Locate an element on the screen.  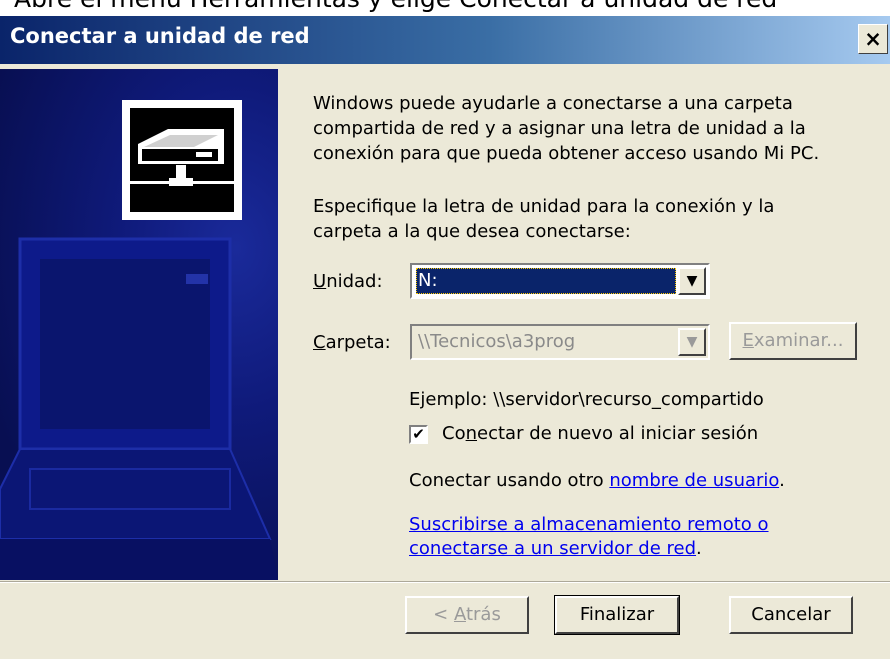
subscribe-link: Suscribirse a almacenamiento remoto o is located at coordinates (589, 524).